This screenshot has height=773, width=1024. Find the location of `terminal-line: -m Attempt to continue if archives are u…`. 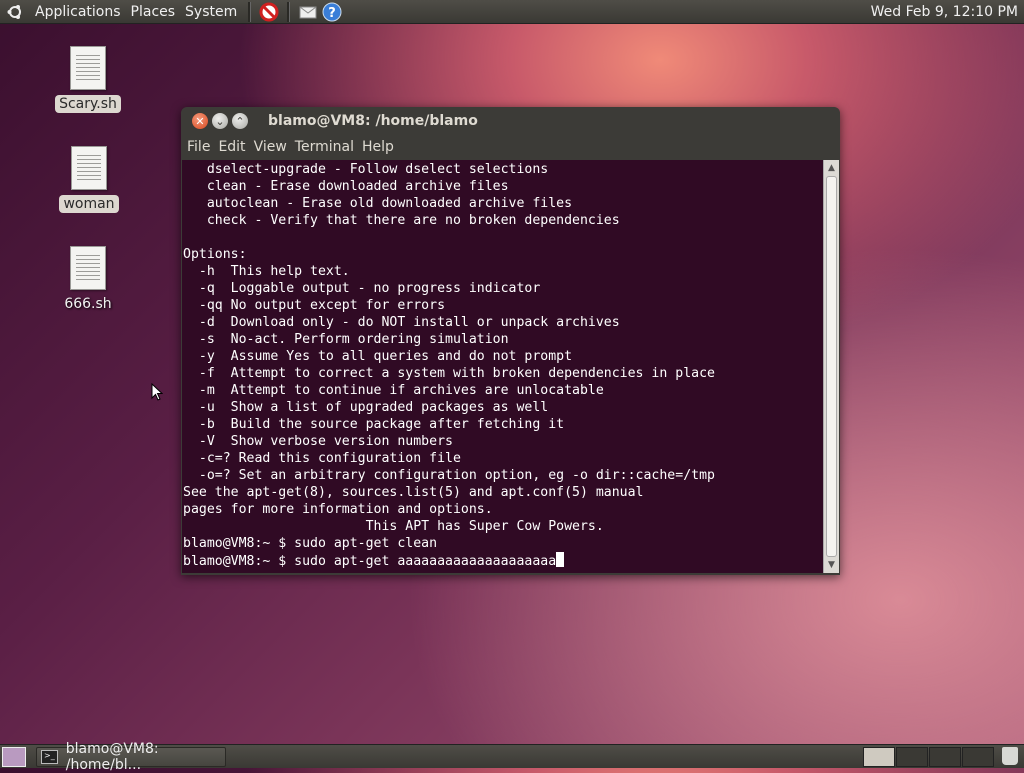

terminal-line: -m Attempt to continue if archives are u… is located at coordinates (393, 390).